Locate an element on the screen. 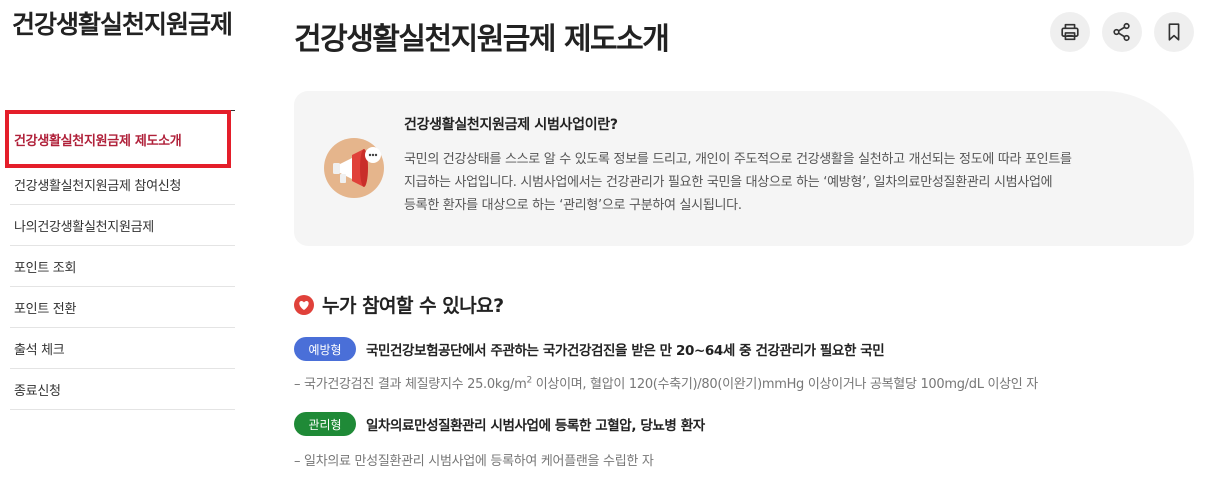 The height and width of the screenshot is (482, 1208). sidebar-item-point-inquiry: 포인트 조회 is located at coordinates (122, 266).